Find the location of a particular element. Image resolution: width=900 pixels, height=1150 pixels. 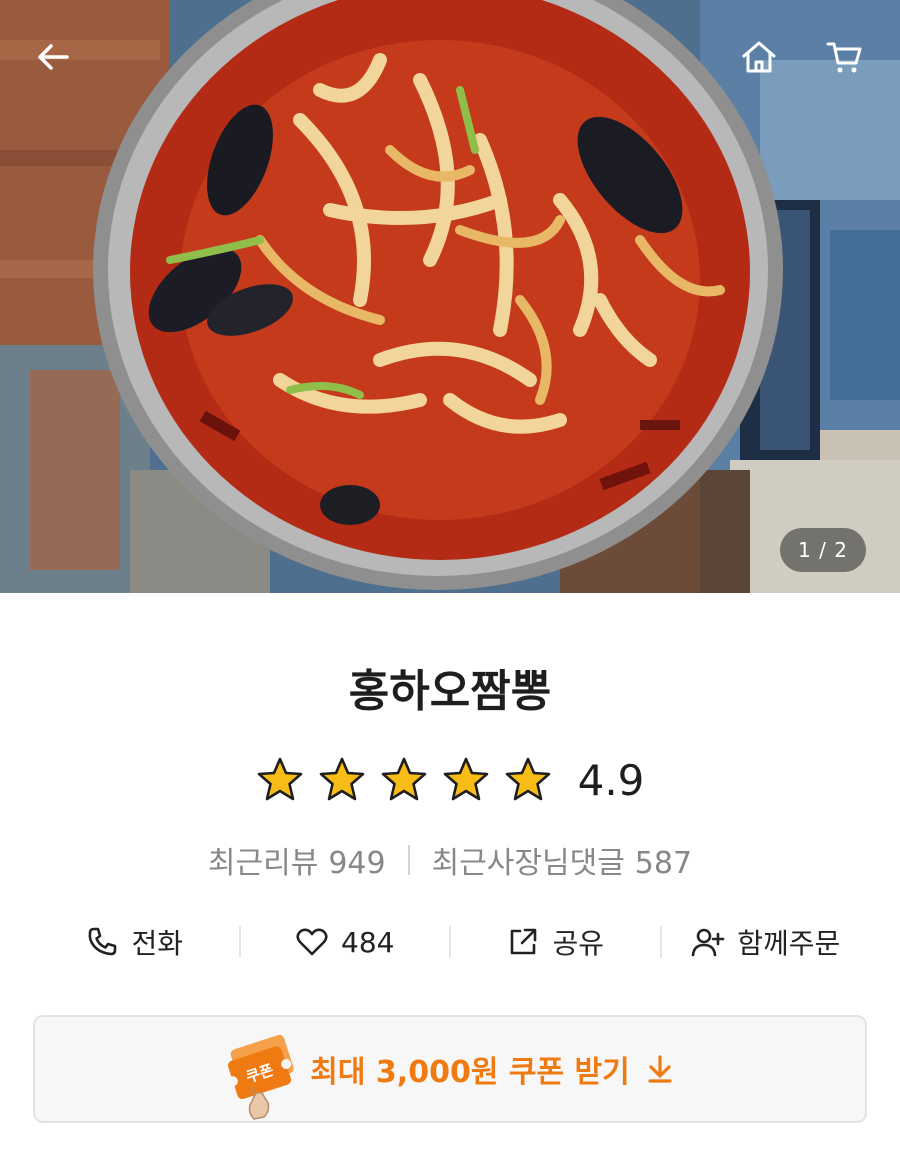

call-button: 전화 is located at coordinates (134, 942).